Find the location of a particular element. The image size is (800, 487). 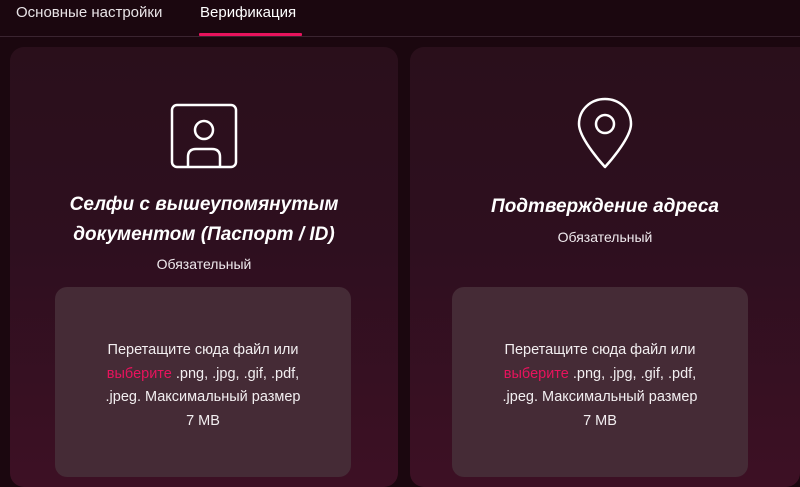

active-tab-indicator is located at coordinates (250, 34).